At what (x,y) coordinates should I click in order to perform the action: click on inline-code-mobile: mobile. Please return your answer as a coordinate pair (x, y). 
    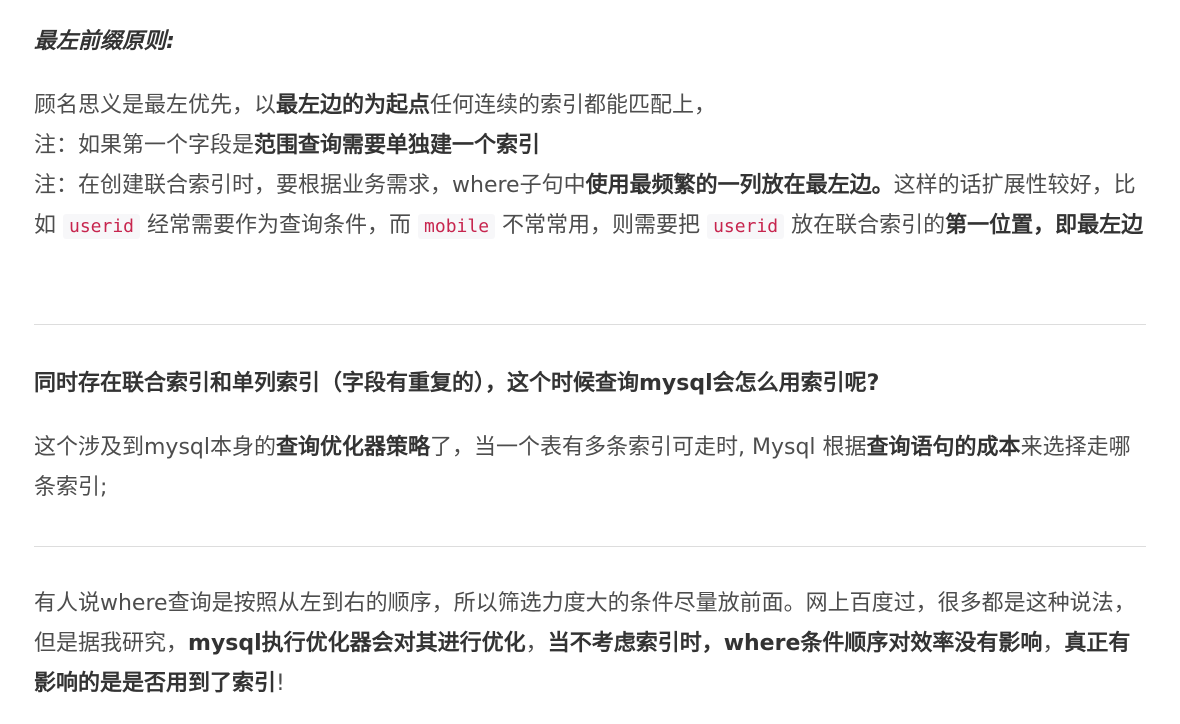
    Looking at the image, I should click on (457, 226).